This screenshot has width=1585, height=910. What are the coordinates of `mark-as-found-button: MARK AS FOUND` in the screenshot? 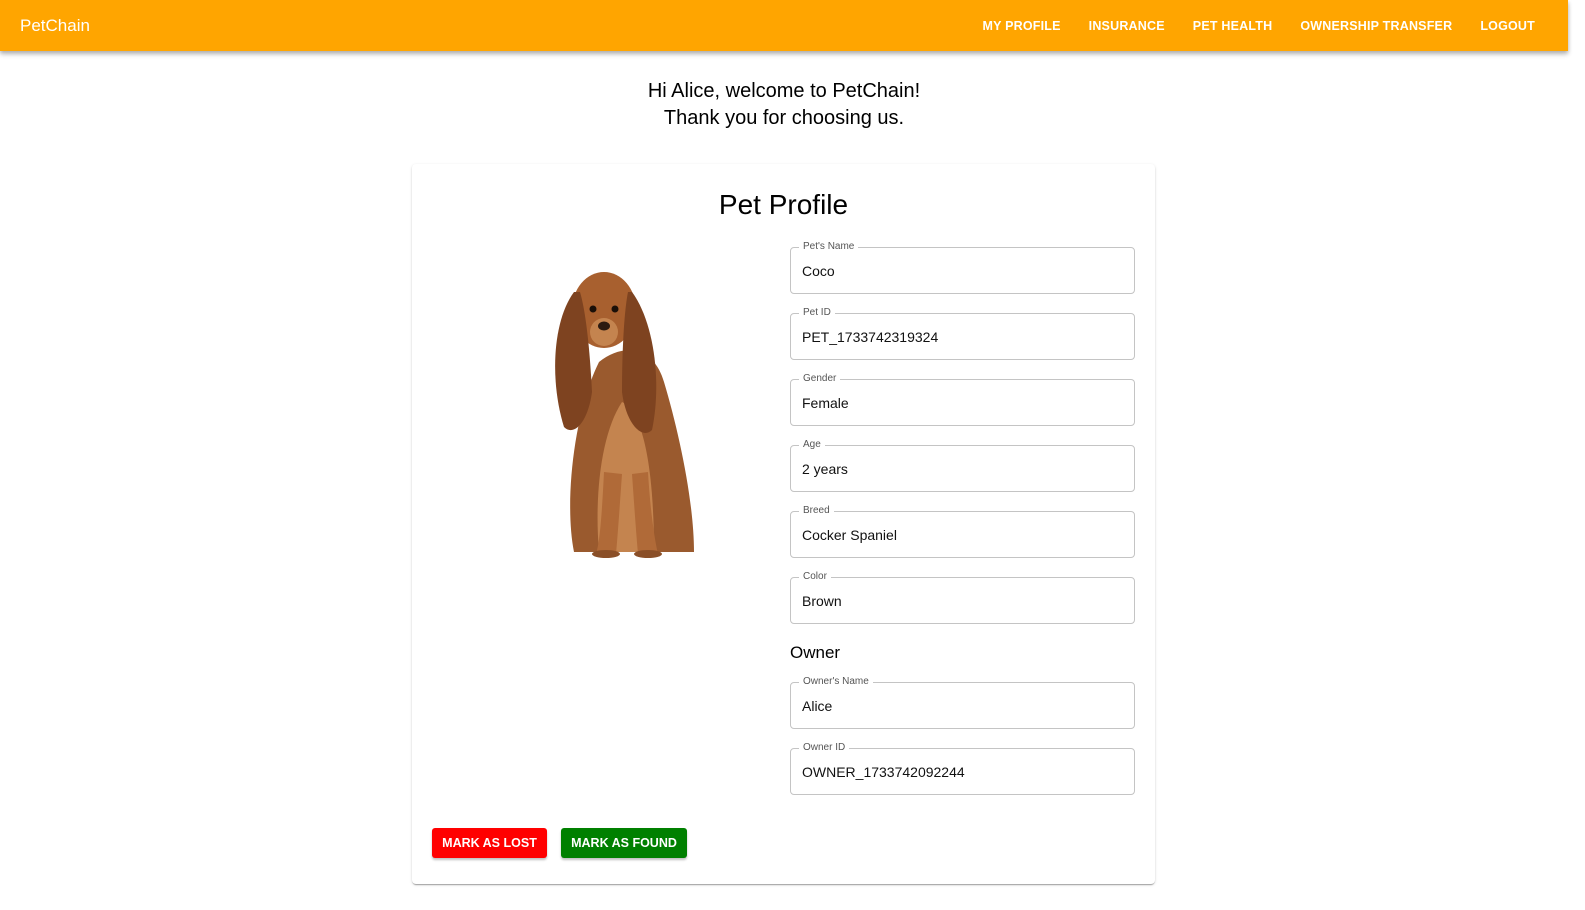 It's located at (624, 843).